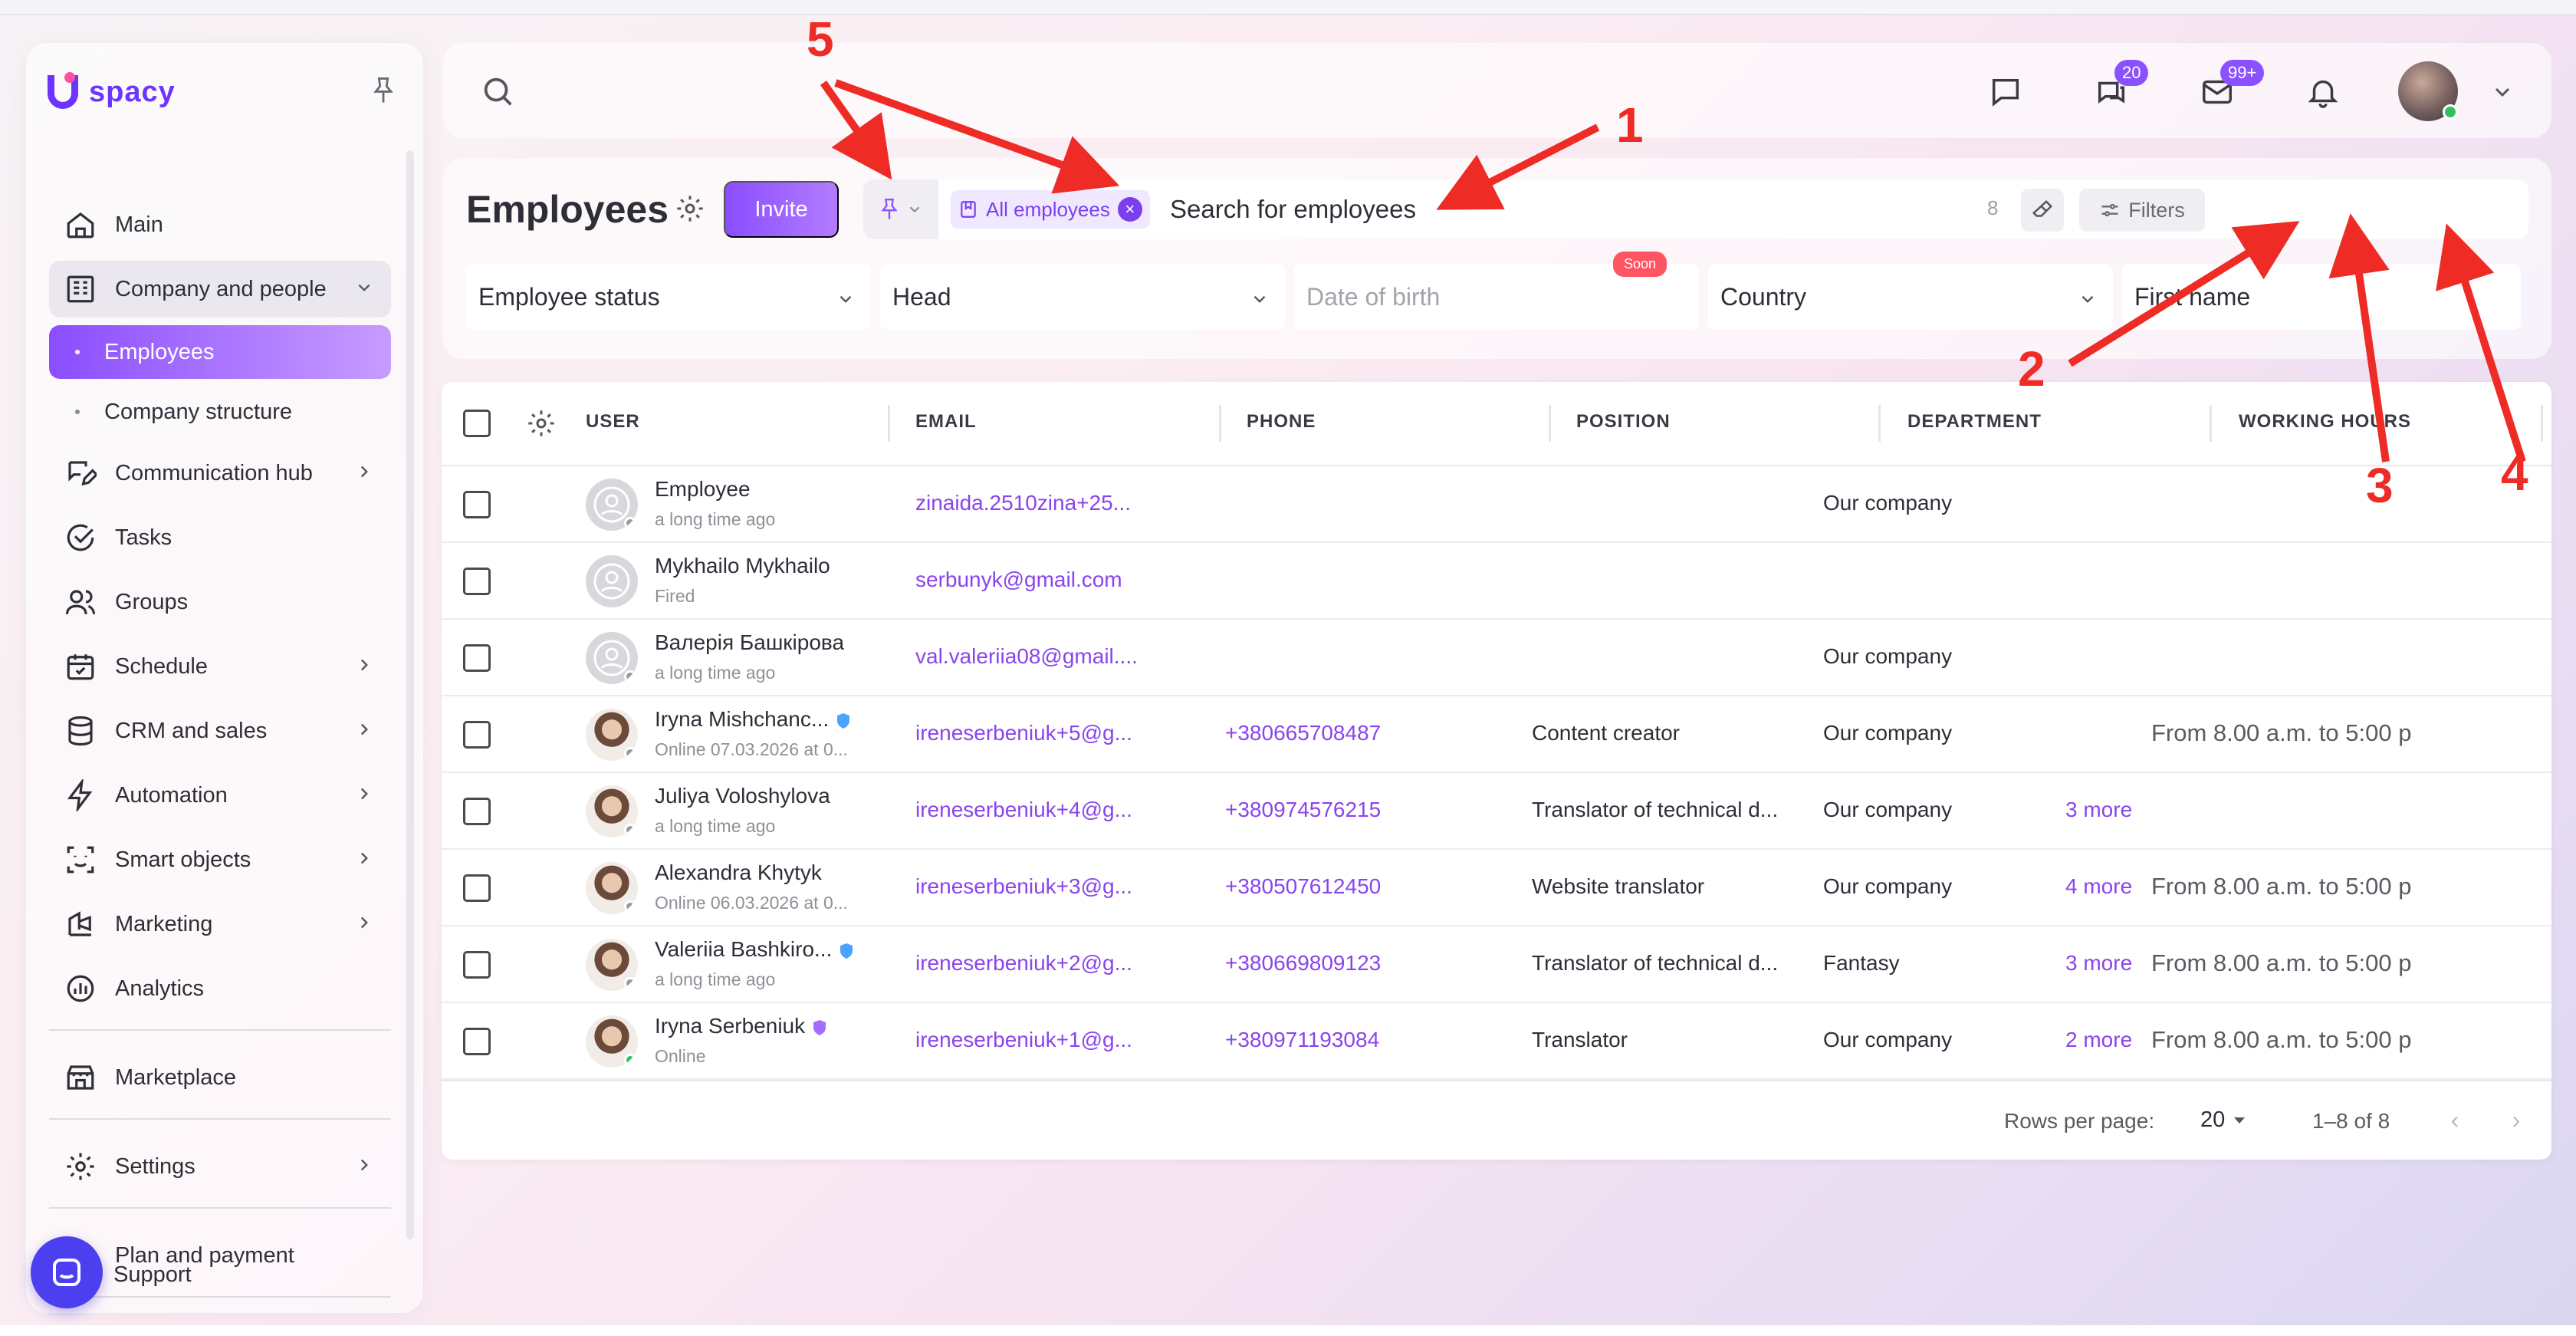 This screenshot has height=1336, width=2576. I want to click on logo: spacy, so click(112, 92).